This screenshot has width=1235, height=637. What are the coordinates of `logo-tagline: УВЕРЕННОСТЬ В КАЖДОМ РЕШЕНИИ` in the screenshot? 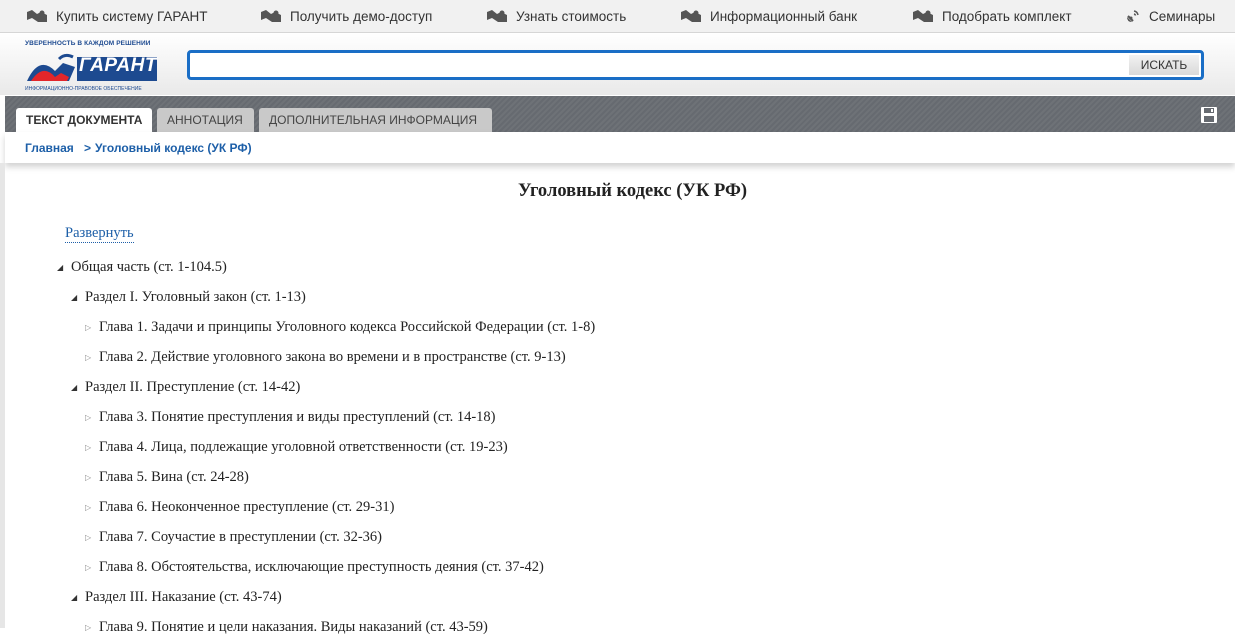 It's located at (88, 43).